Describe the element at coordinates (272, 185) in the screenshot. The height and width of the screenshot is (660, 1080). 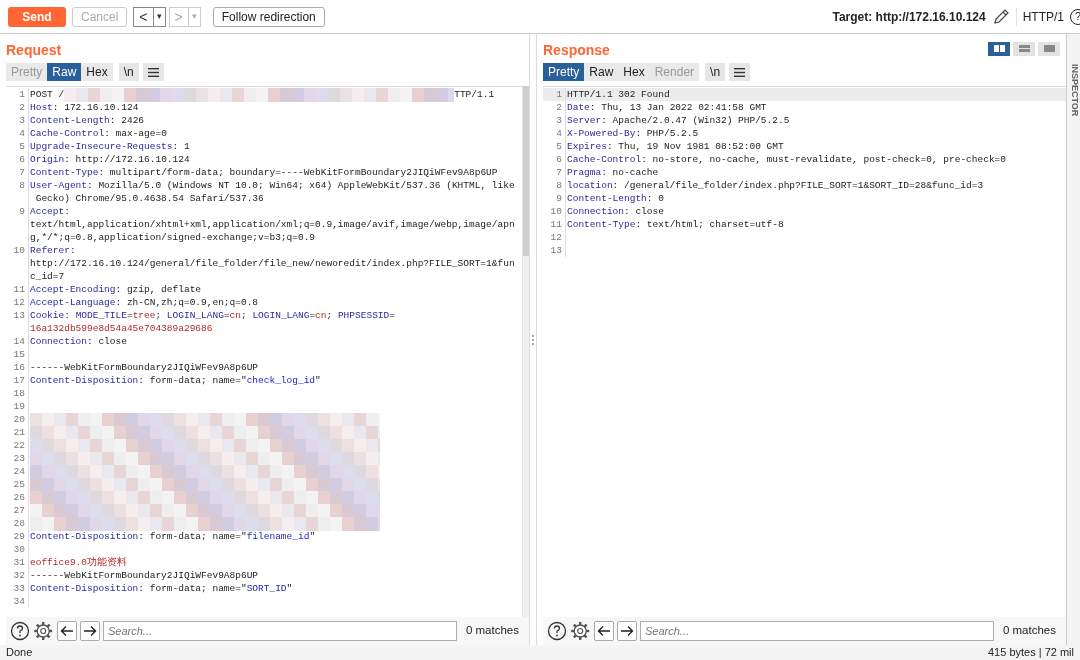
I see `code-line: User-Agent: Mozilla/5.0 (Windows NT 10.0; Win64; x64) AppleWebKit/537.36 (KHTML, like` at that location.